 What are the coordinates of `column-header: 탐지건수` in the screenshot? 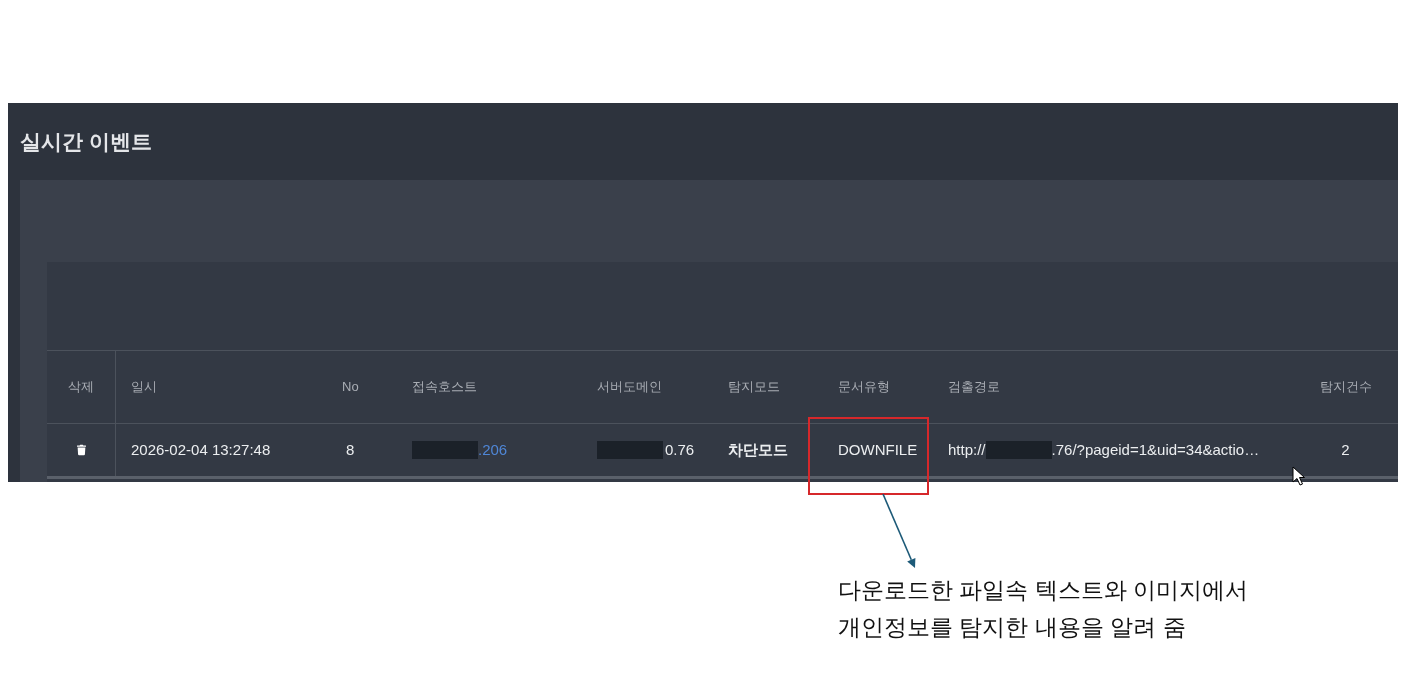 It's located at (1345, 387).